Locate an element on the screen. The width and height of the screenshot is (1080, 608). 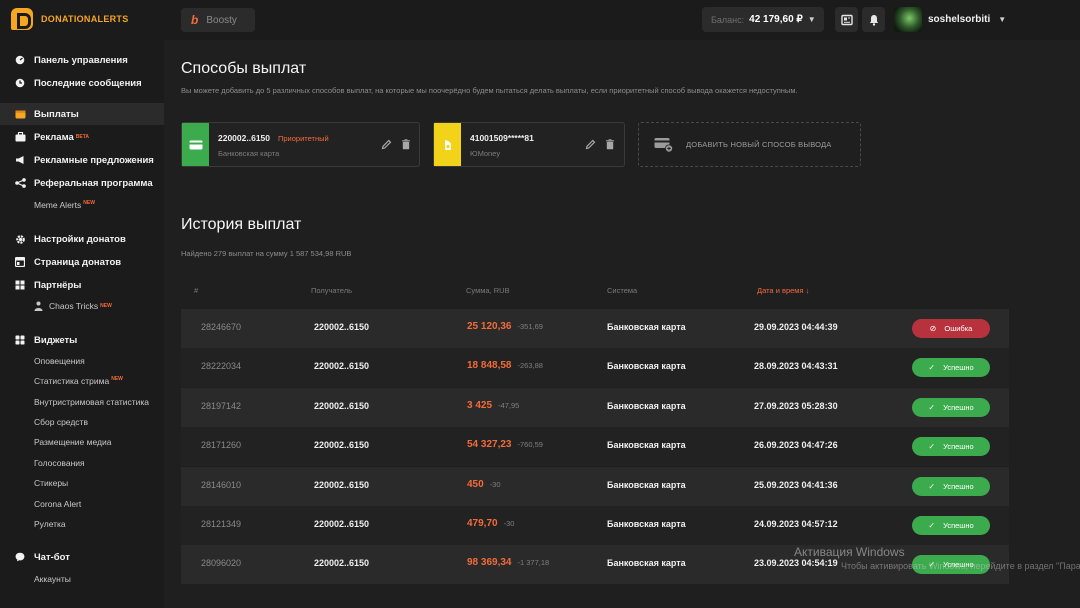
sidebar-item-dashboard: Панель управления is located at coordinates (82, 60).